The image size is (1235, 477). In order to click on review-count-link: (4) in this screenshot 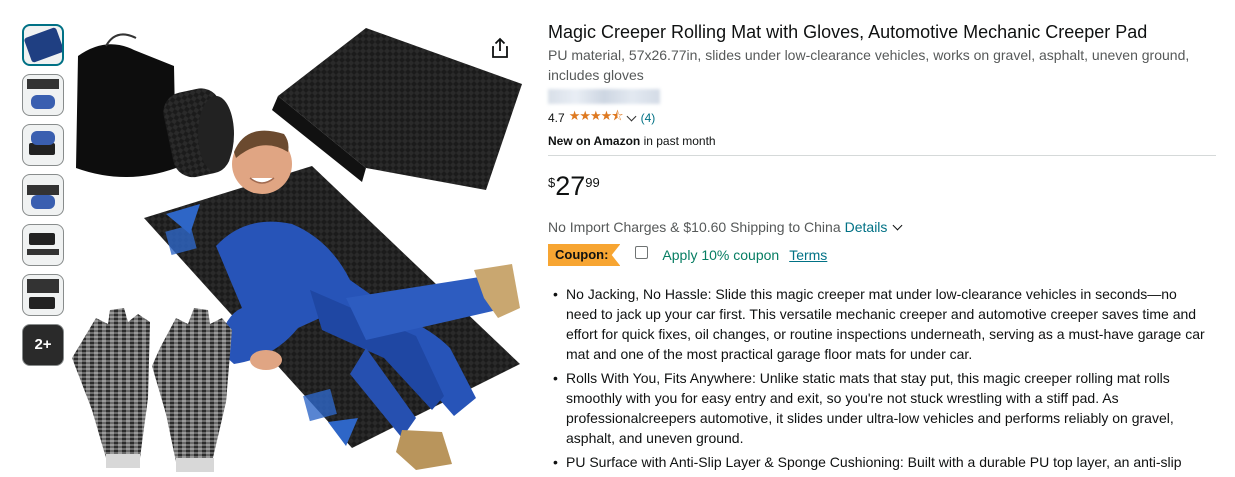, I will do `click(648, 118)`.